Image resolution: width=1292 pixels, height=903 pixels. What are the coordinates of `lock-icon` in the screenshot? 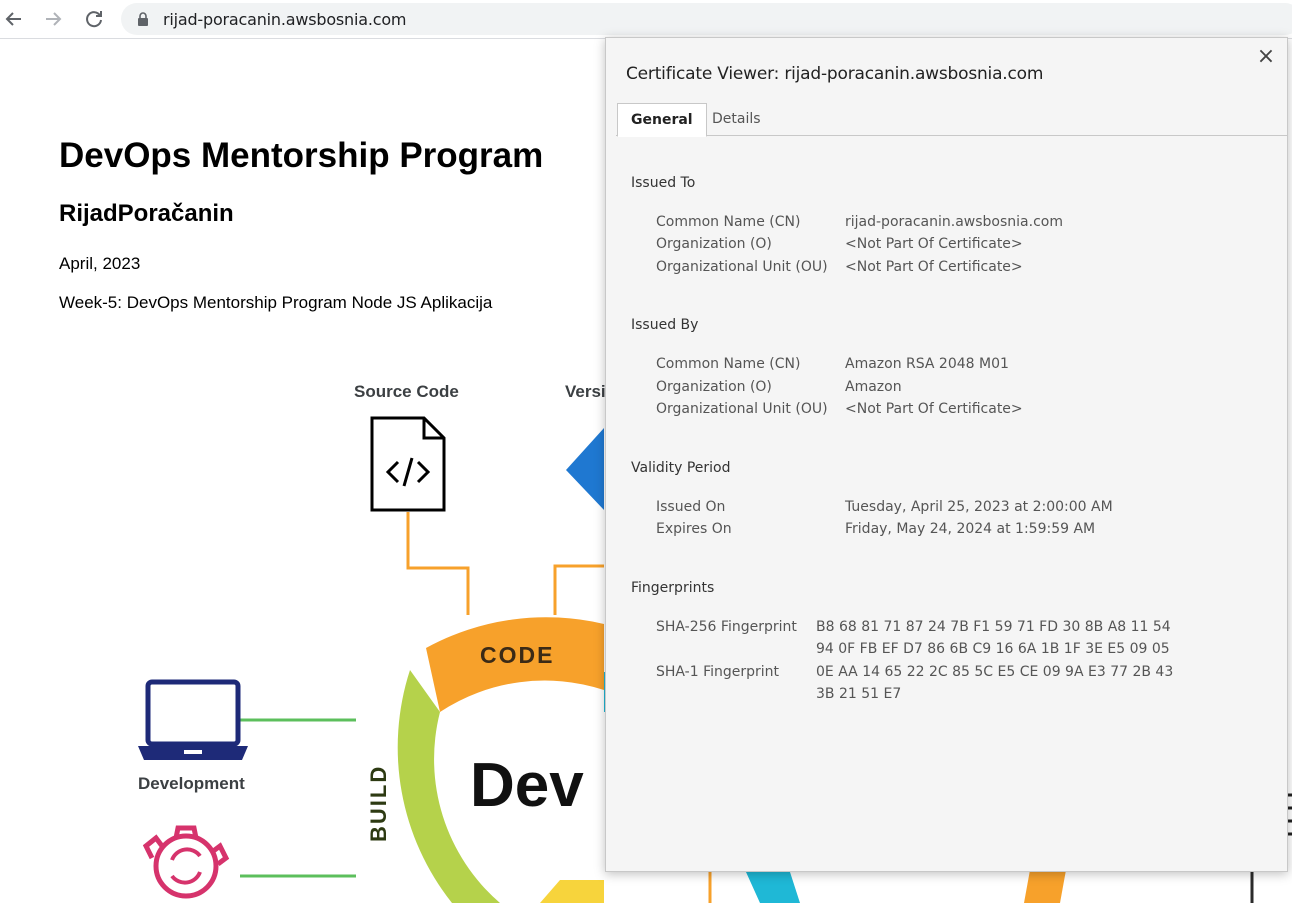 It's located at (143, 19).